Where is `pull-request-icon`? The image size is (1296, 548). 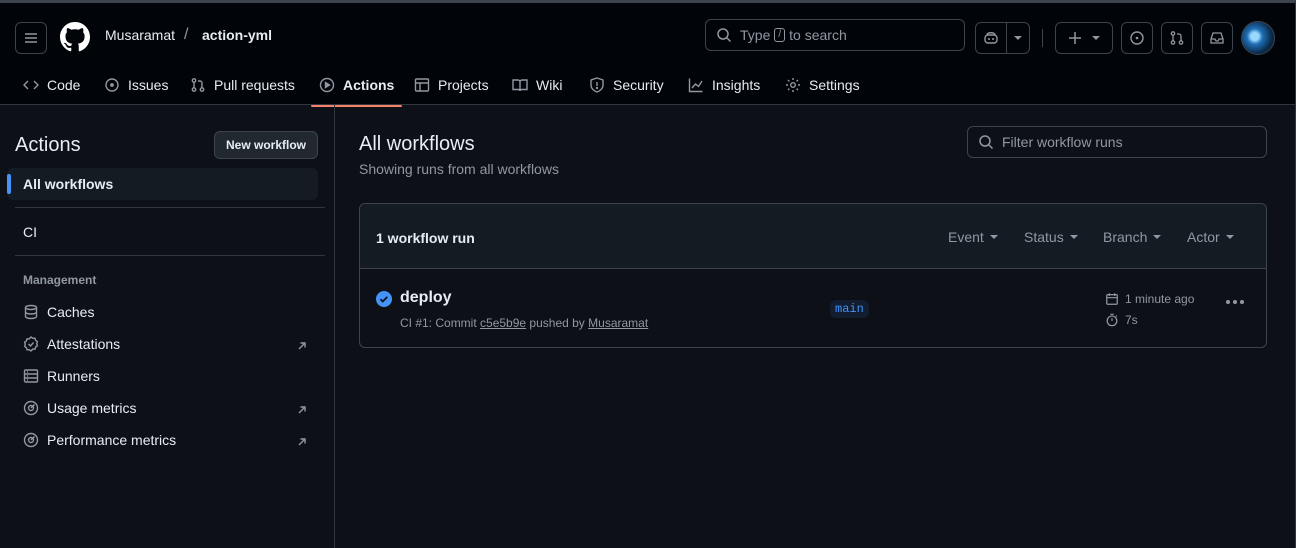 pull-request-icon is located at coordinates (198, 85).